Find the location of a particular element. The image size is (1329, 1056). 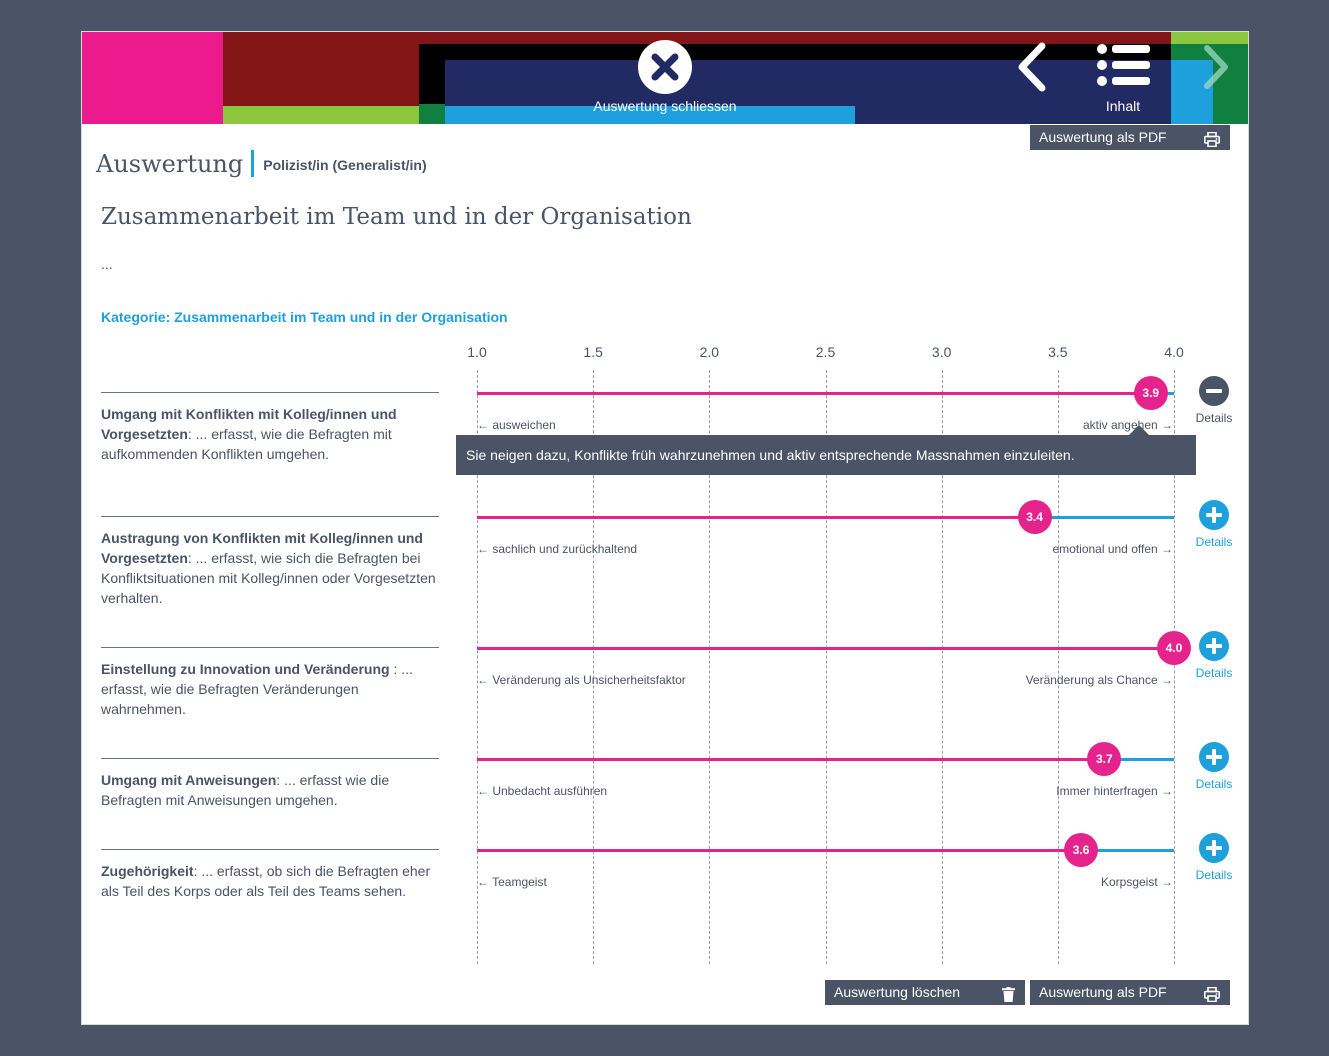

right-pole-label: Immer hinterfragen → is located at coordinates (1114, 791).